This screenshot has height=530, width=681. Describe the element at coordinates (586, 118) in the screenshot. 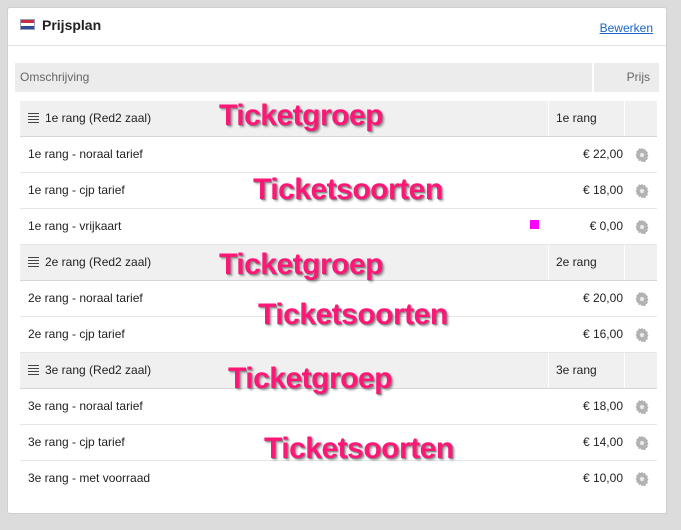

I see `ticket-group-code: 1e rang` at that location.